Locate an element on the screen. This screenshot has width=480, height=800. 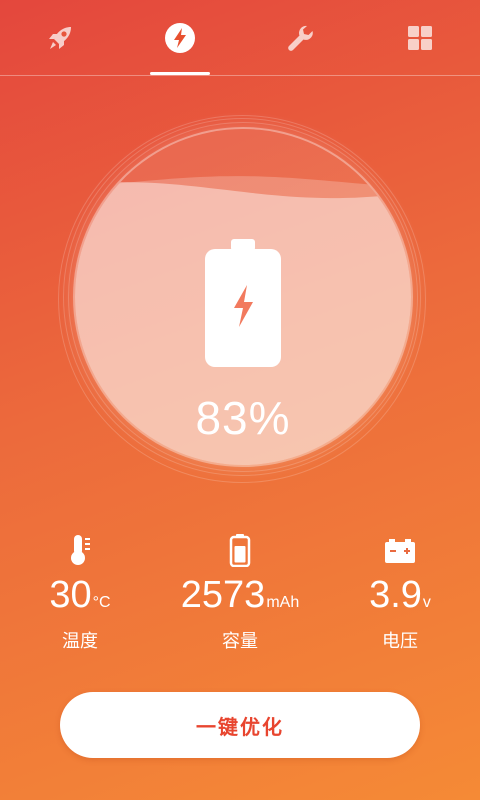
capacity-value: 2573 is located at coordinates (223, 595).